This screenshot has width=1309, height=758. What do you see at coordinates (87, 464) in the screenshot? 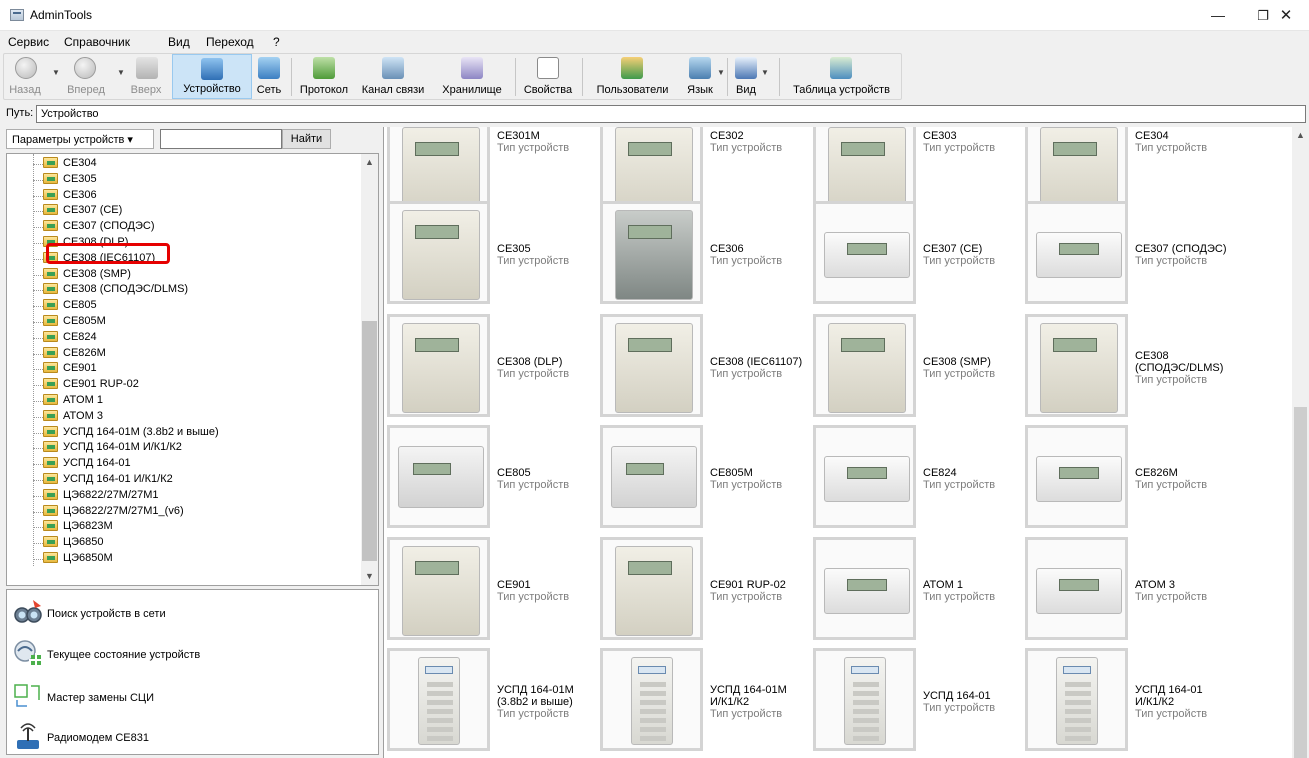
I see `tree-item: УСПД 164-01` at bounding box center [87, 464].